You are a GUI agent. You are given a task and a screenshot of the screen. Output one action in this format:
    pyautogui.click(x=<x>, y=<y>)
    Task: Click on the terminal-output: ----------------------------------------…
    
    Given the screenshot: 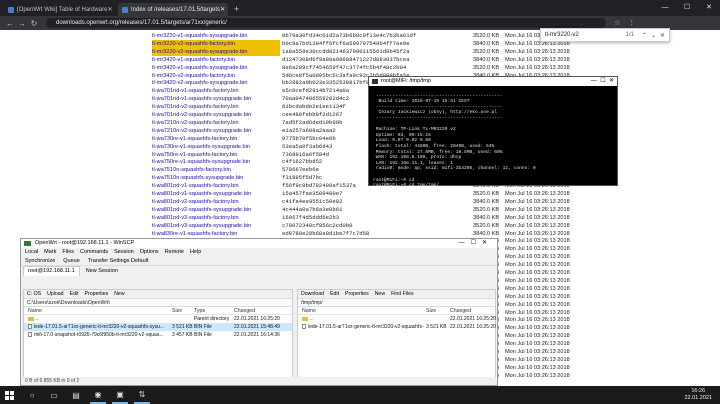 What is the action you would take?
    pyautogui.click(x=493, y=136)
    